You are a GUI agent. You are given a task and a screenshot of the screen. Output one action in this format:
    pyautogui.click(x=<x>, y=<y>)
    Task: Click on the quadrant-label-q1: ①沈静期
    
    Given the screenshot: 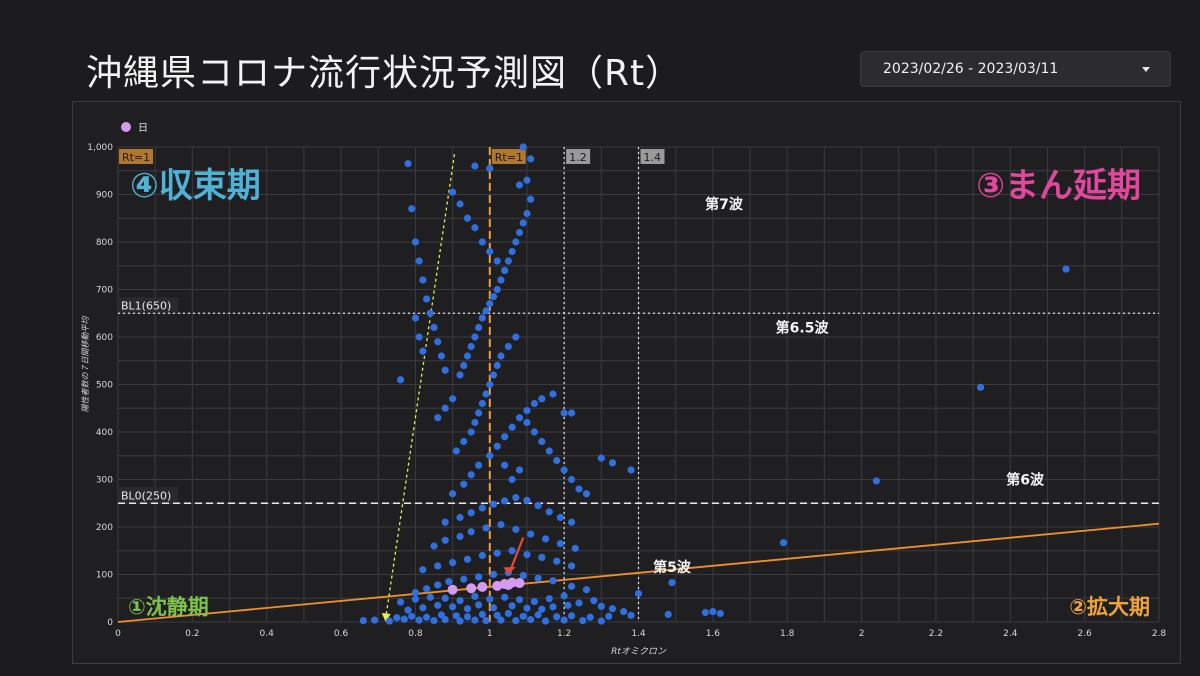 What is the action you would take?
    pyautogui.click(x=168, y=607)
    